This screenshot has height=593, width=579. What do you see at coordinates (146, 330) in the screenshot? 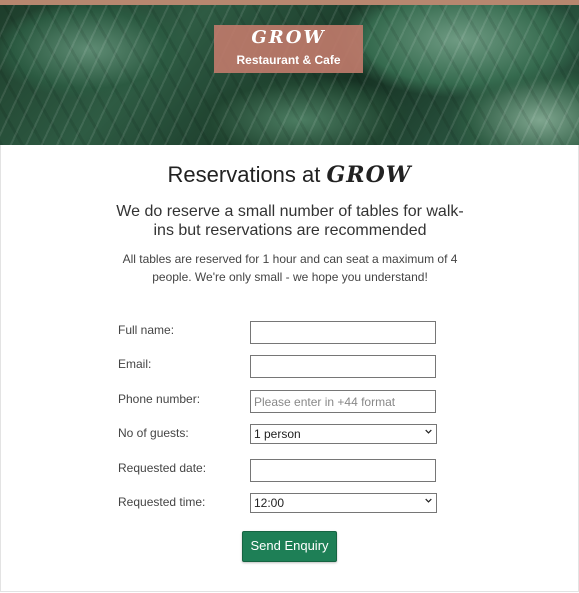
I see `full-name-label: Full name:` at bounding box center [146, 330].